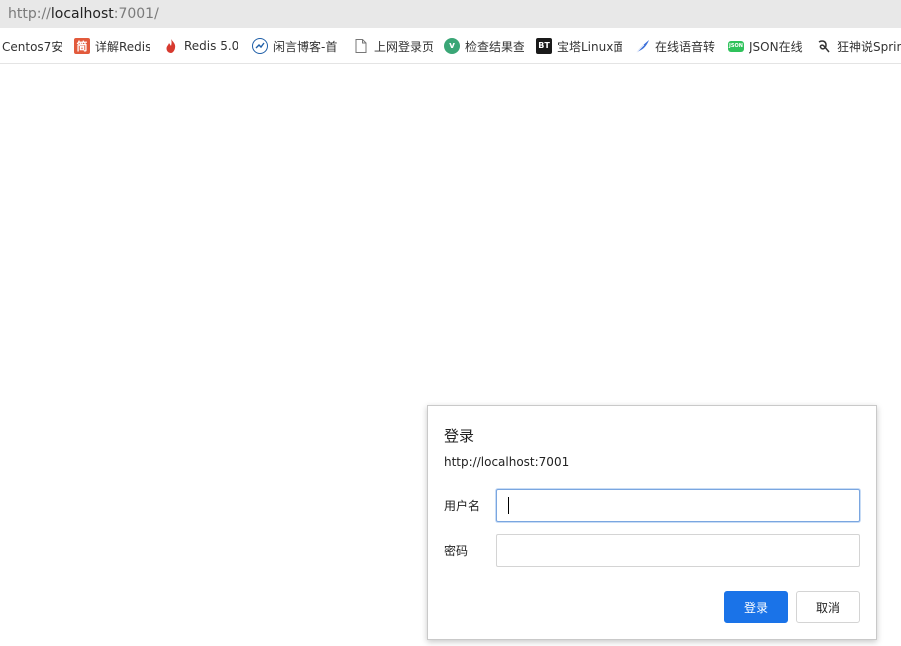  I want to click on password-input, so click(678, 550).